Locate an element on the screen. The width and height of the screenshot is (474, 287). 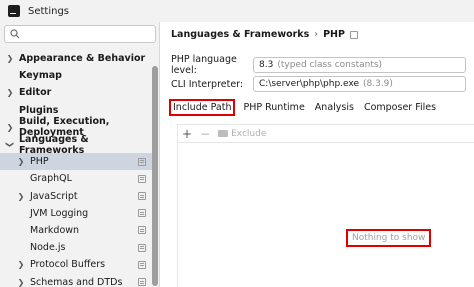
sidebar-item-markdown: Markdown is located at coordinates (76, 230).